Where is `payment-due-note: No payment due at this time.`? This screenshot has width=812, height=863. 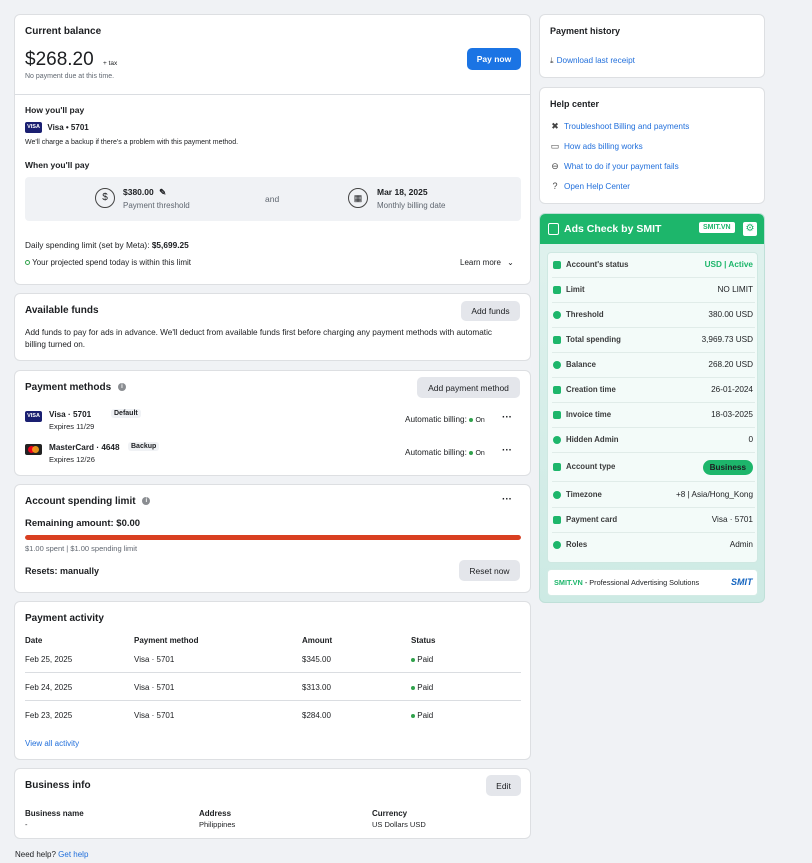 payment-due-note: No payment due at this time. is located at coordinates (70, 76).